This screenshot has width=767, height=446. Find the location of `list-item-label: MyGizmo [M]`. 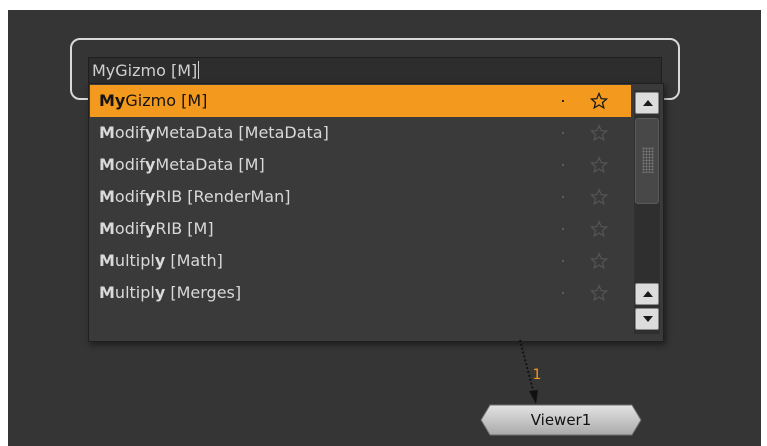

list-item-label: MyGizmo [M] is located at coordinates (153, 101).